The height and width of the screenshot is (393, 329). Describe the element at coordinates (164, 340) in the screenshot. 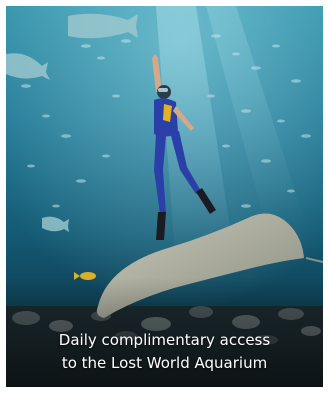

I see `caption-line-1: Daily complimentary access` at that location.